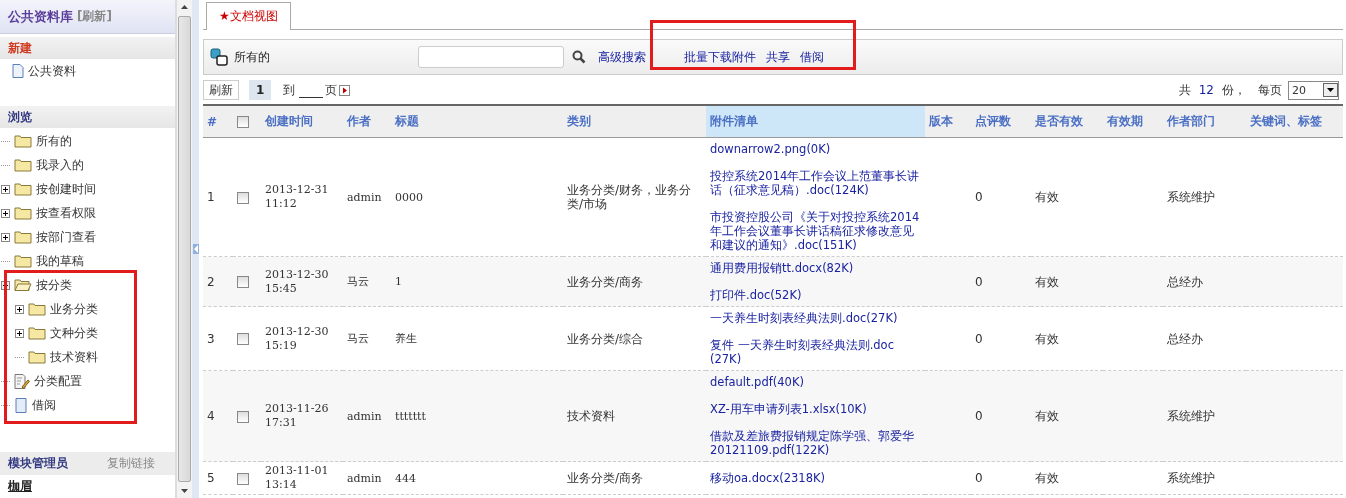 The image size is (1346, 498). I want to click on attachment-link: 市投资控股公司《关于对投控系统2014年工作会议董事长讲话稿征求修改意见和建议的通知》.doc(151K), so click(815, 231).